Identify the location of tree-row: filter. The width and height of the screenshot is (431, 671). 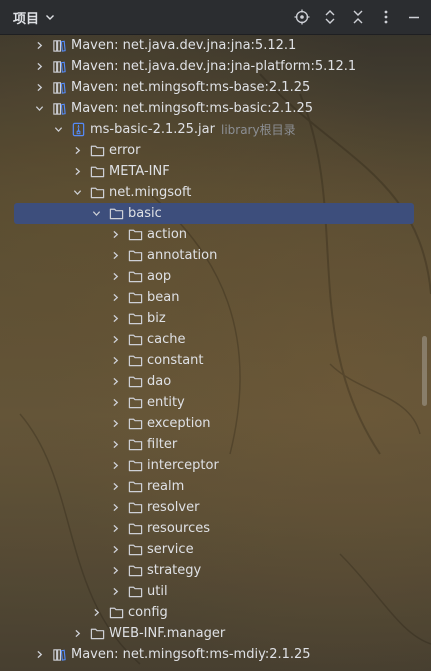
(215, 444).